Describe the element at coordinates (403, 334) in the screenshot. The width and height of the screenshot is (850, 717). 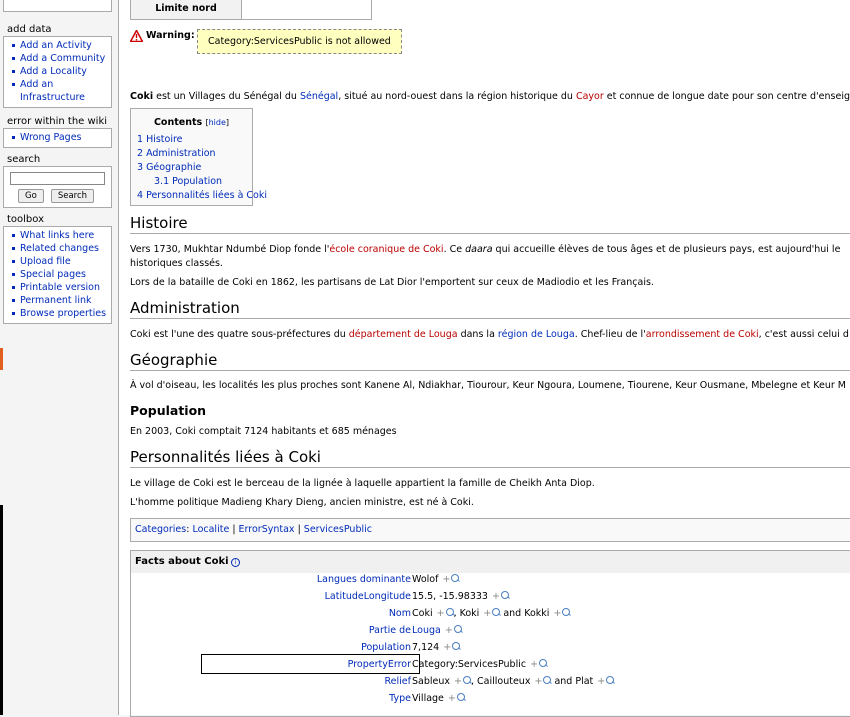
I see `link-departement-louga: département de Louga` at that location.